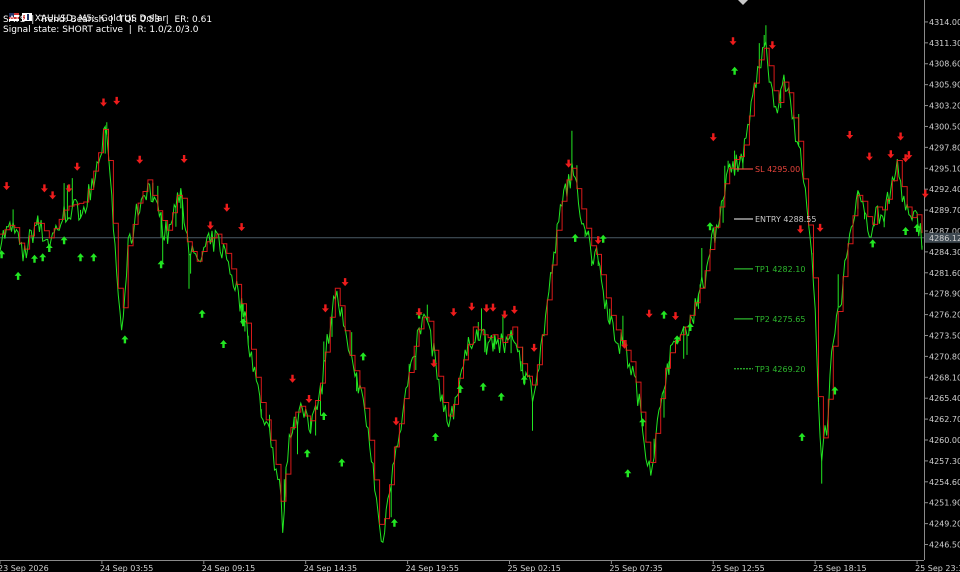 This screenshot has width=960, height=572. Describe the element at coordinates (785, 219) in the screenshot. I see `level-label-entry: ENTRY 4288.55` at that location.